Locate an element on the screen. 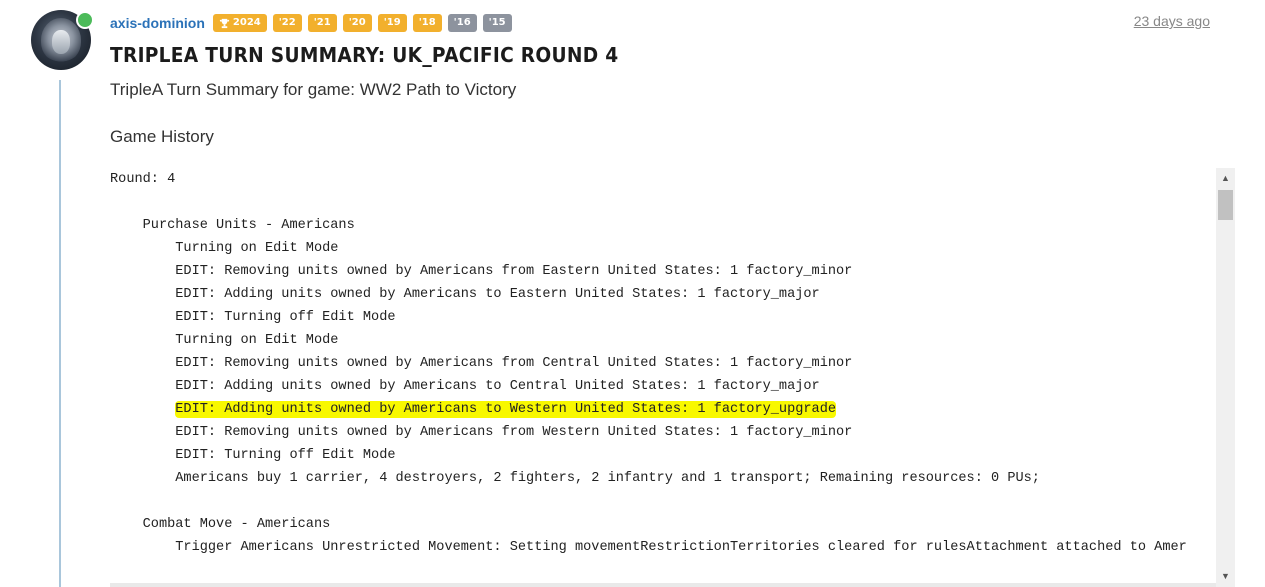  badge-label: '22 is located at coordinates (287, 22).